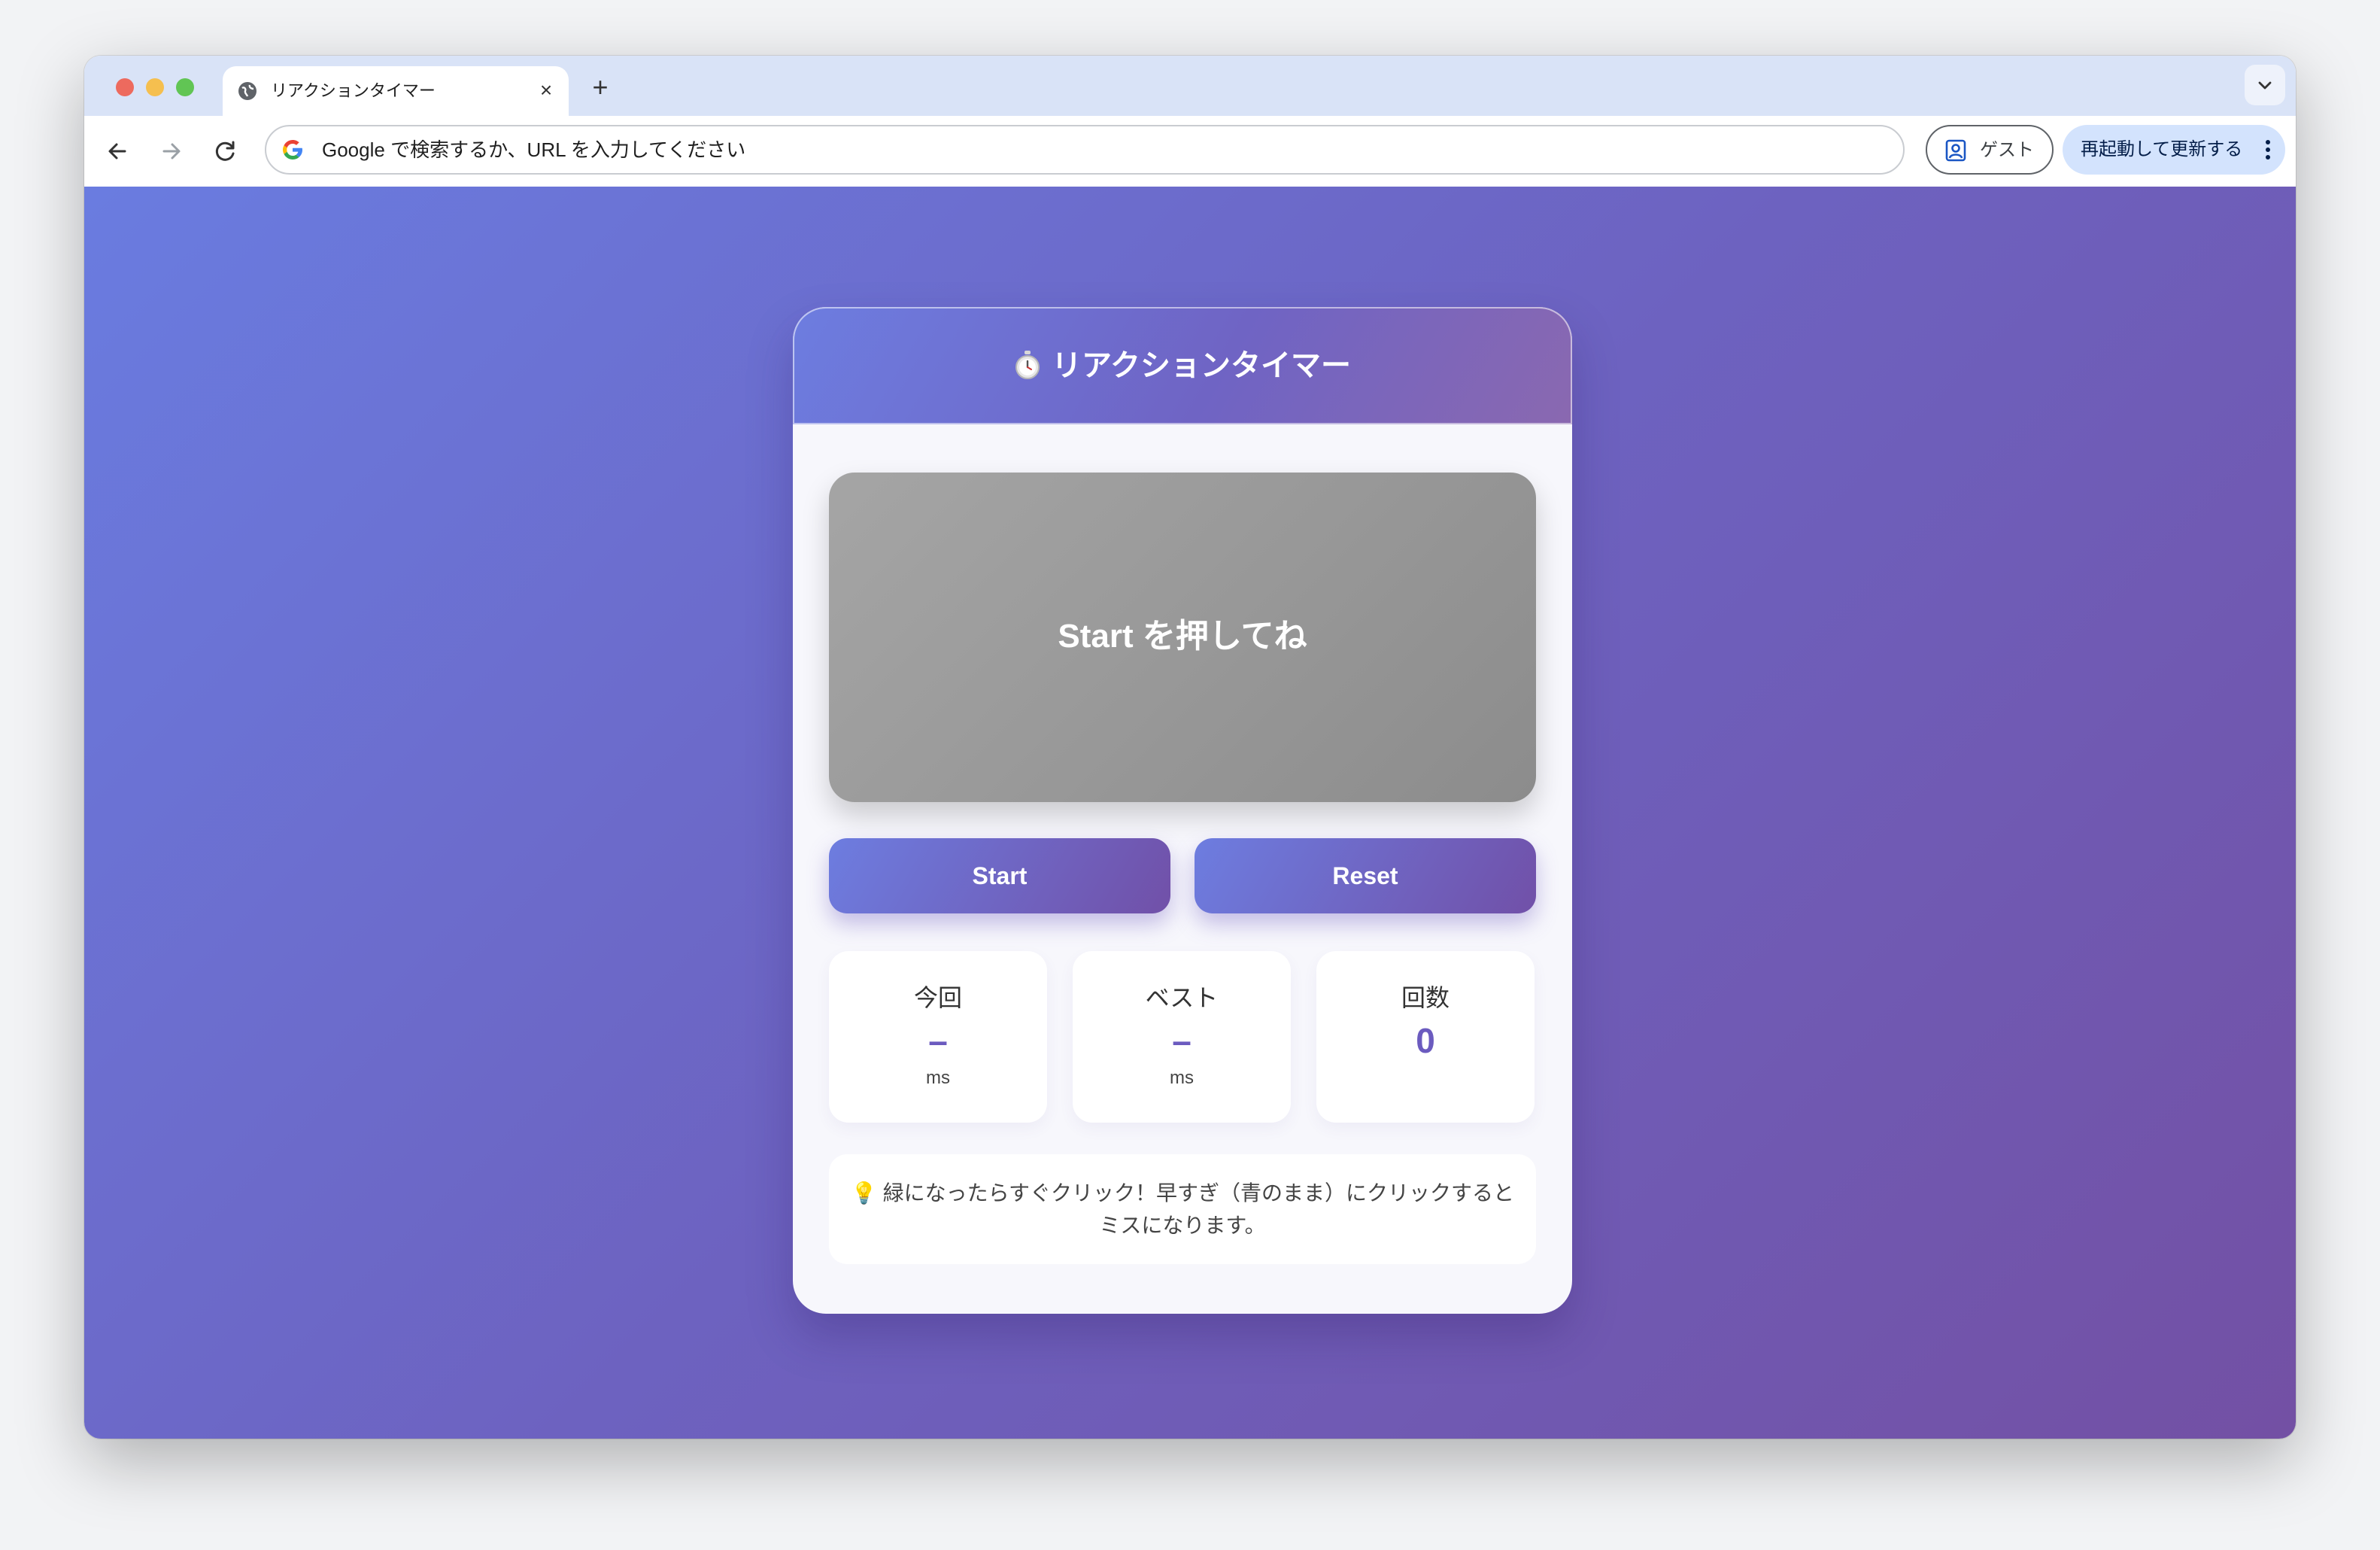 This screenshot has height=1550, width=2380. Describe the element at coordinates (1182, 997) in the screenshot. I see `stat-label: ベスト` at that location.